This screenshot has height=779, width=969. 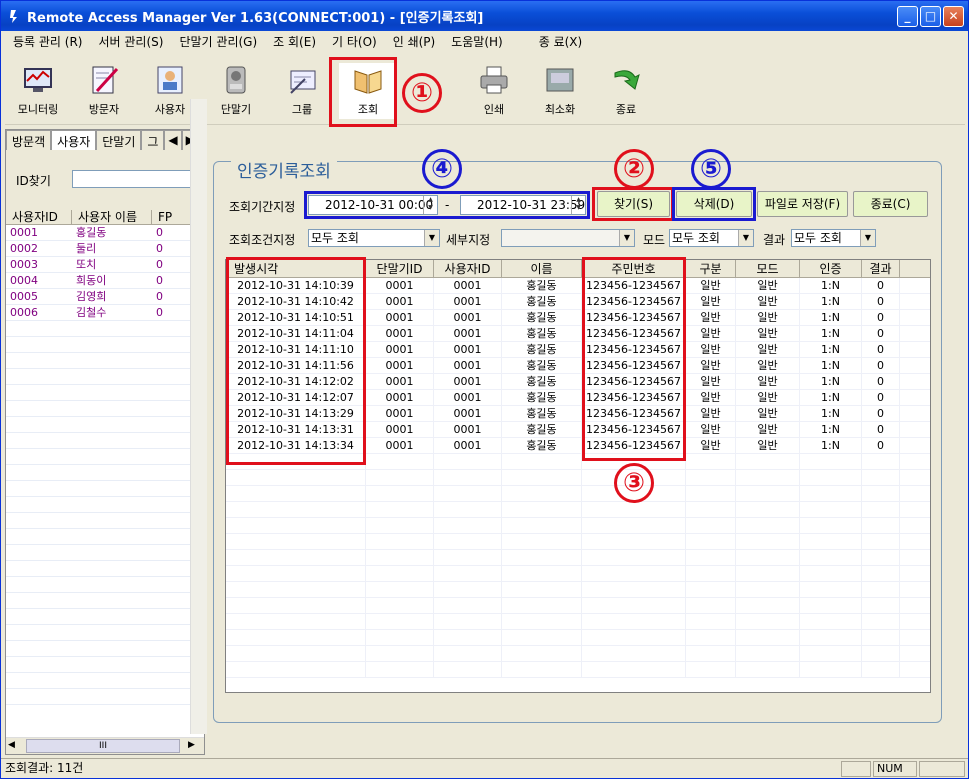 What do you see at coordinates (560, 41) in the screenshot?
I see `menu-exit: 종 료(X)` at bounding box center [560, 41].